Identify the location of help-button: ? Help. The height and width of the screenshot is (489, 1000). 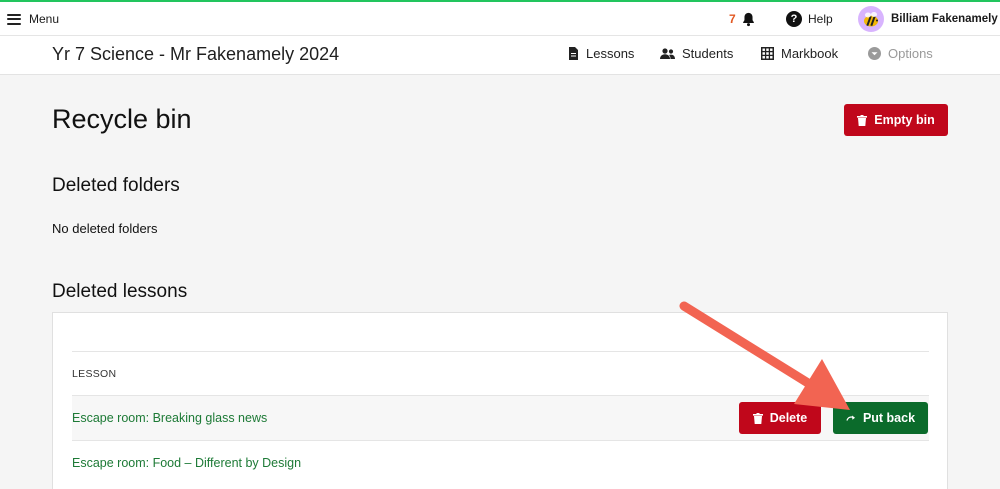
(809, 19).